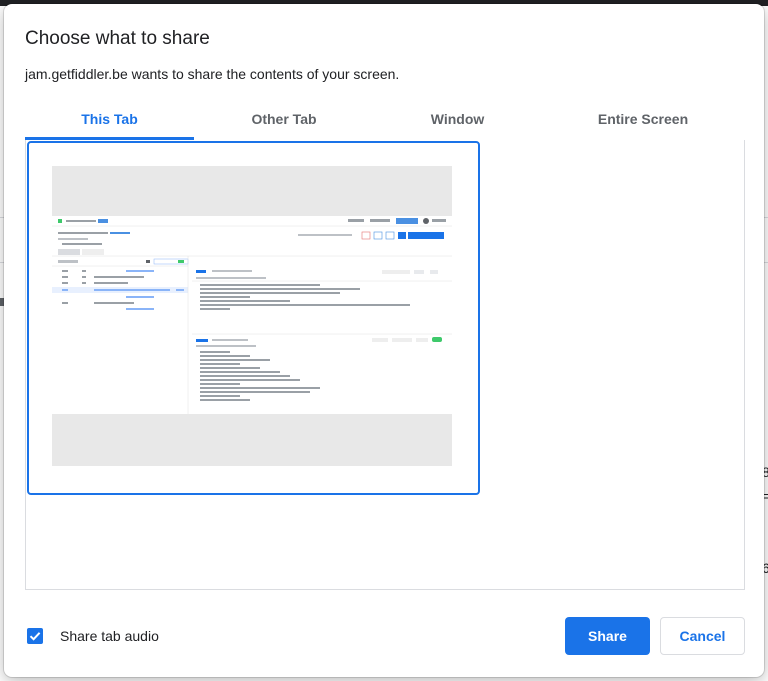 The image size is (768, 681). What do you see at coordinates (457, 119) in the screenshot?
I see `tab-window: Window` at bounding box center [457, 119].